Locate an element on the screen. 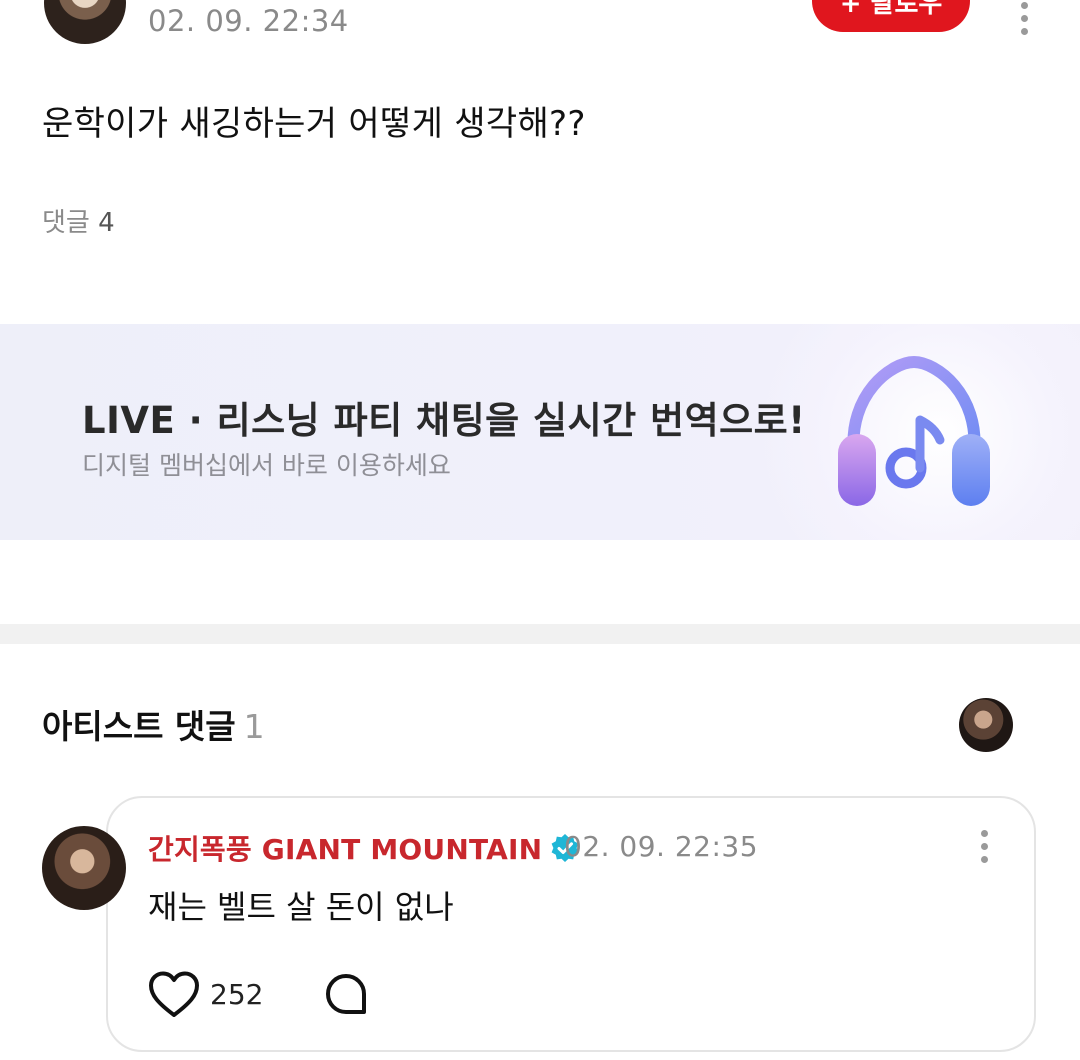 Image resolution: width=1080 pixels, height=1060 pixels. commenter-name-text: 간지폭풍 GIANT MOUNTAIN is located at coordinates (345, 849).